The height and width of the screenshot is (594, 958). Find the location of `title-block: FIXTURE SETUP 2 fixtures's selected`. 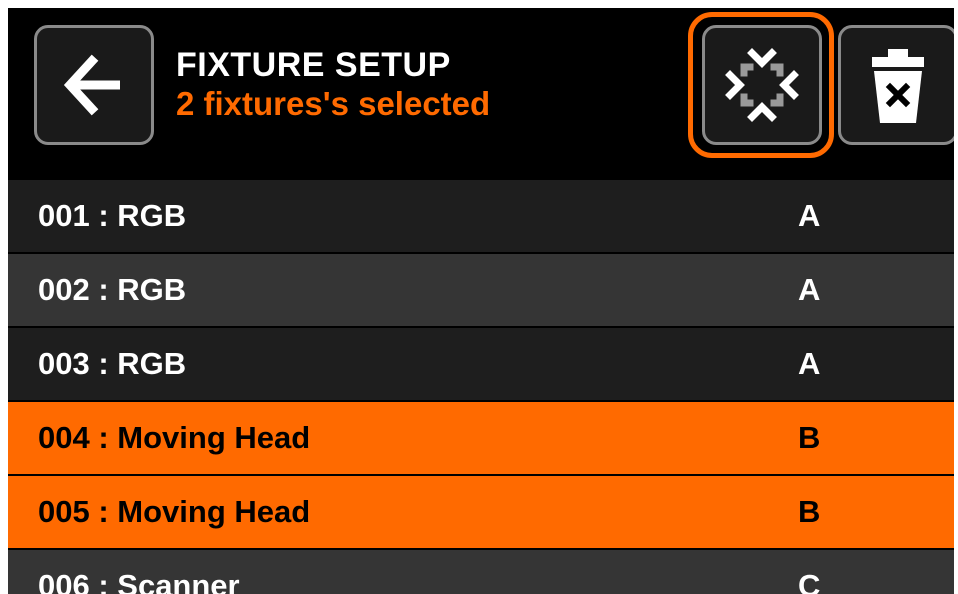

title-block: FIXTURE SETUP 2 fixtures's selected is located at coordinates (333, 85).